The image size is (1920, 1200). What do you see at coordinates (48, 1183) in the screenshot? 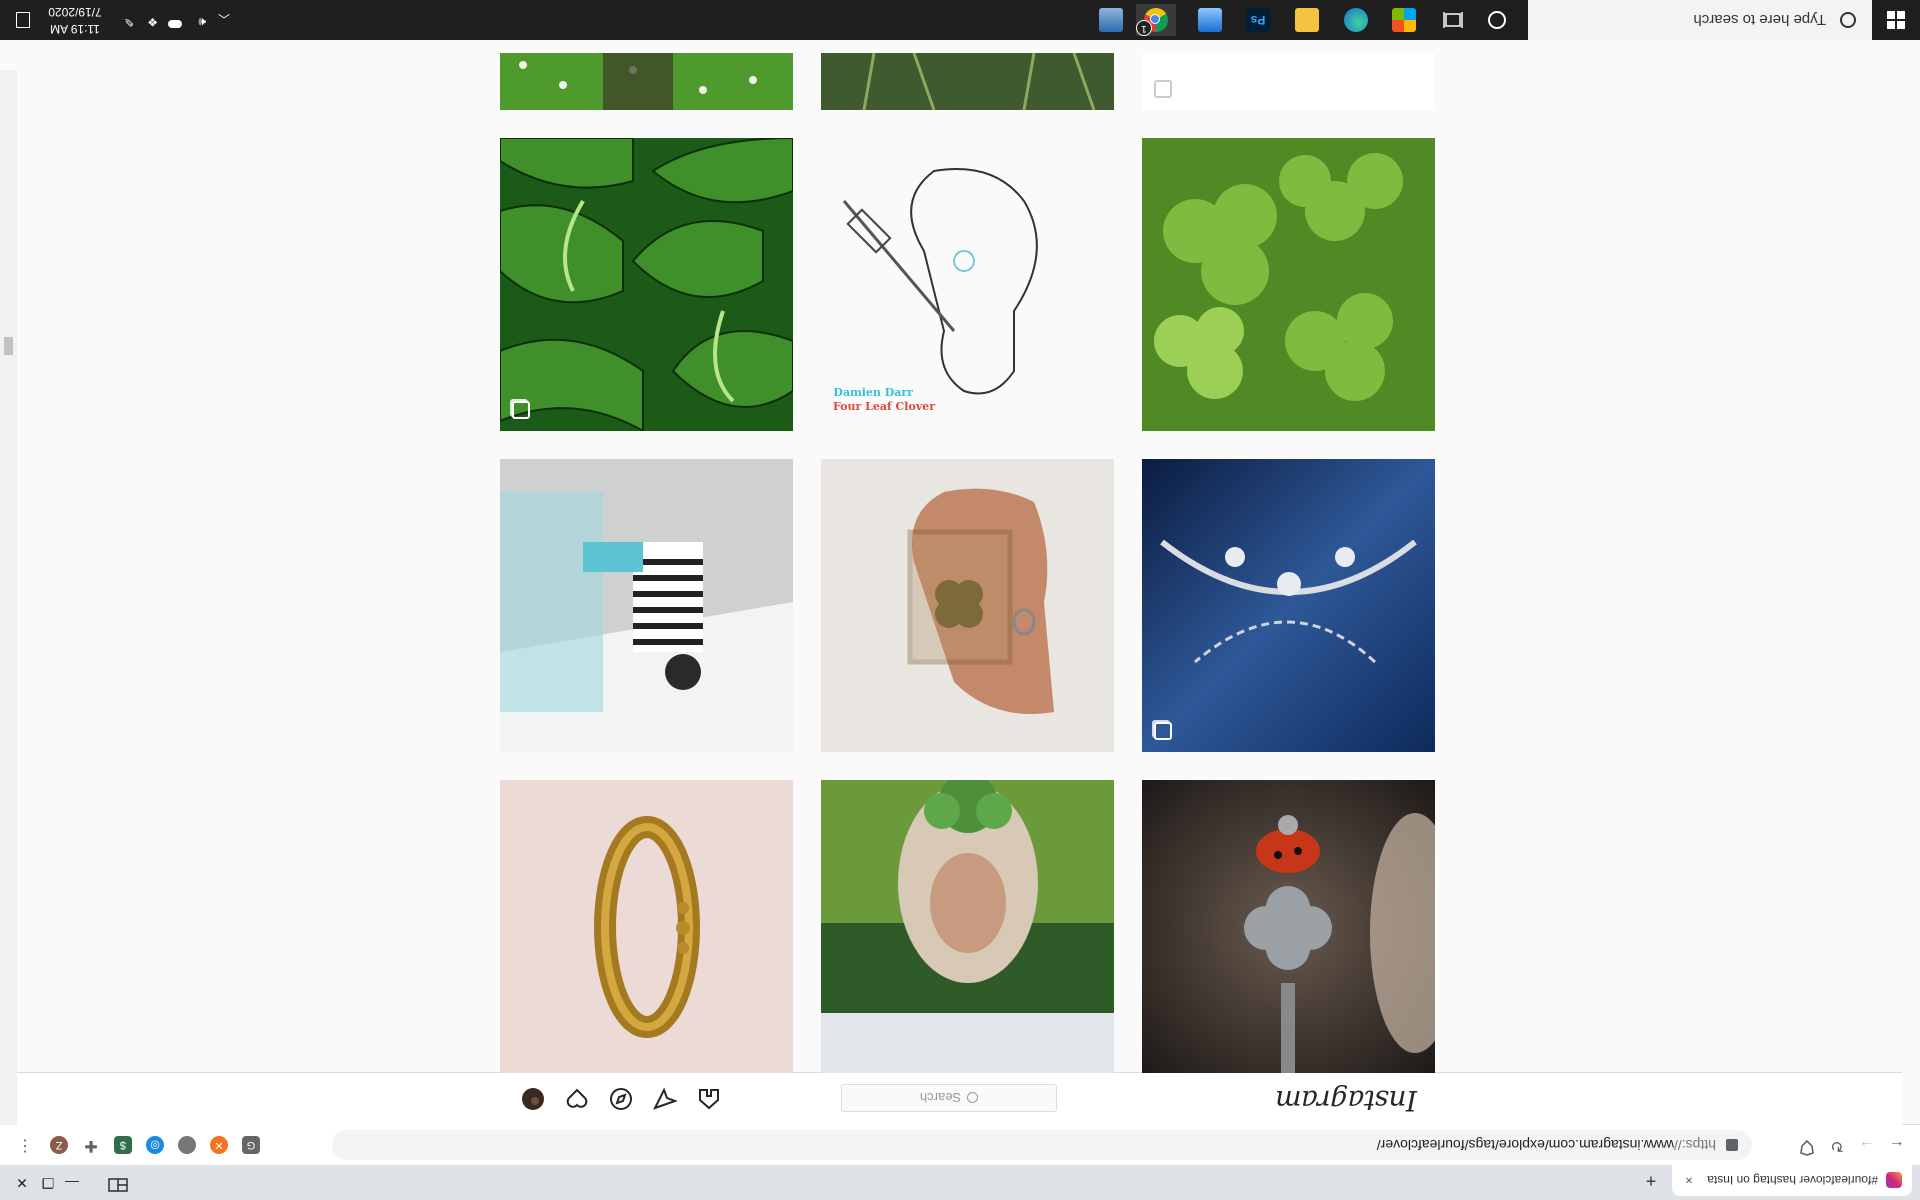
I see `restore-icon: ❐` at bounding box center [48, 1183].